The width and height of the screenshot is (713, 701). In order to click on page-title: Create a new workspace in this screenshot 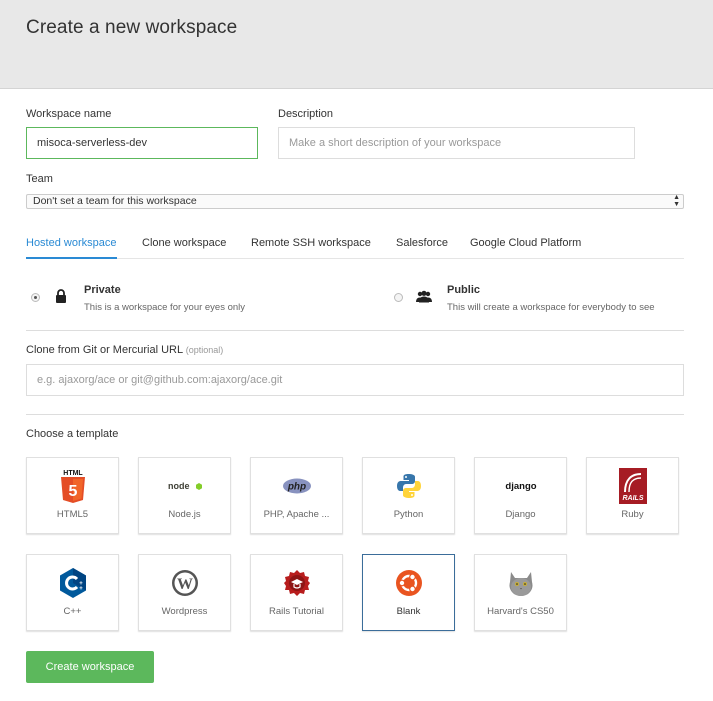, I will do `click(132, 27)`.